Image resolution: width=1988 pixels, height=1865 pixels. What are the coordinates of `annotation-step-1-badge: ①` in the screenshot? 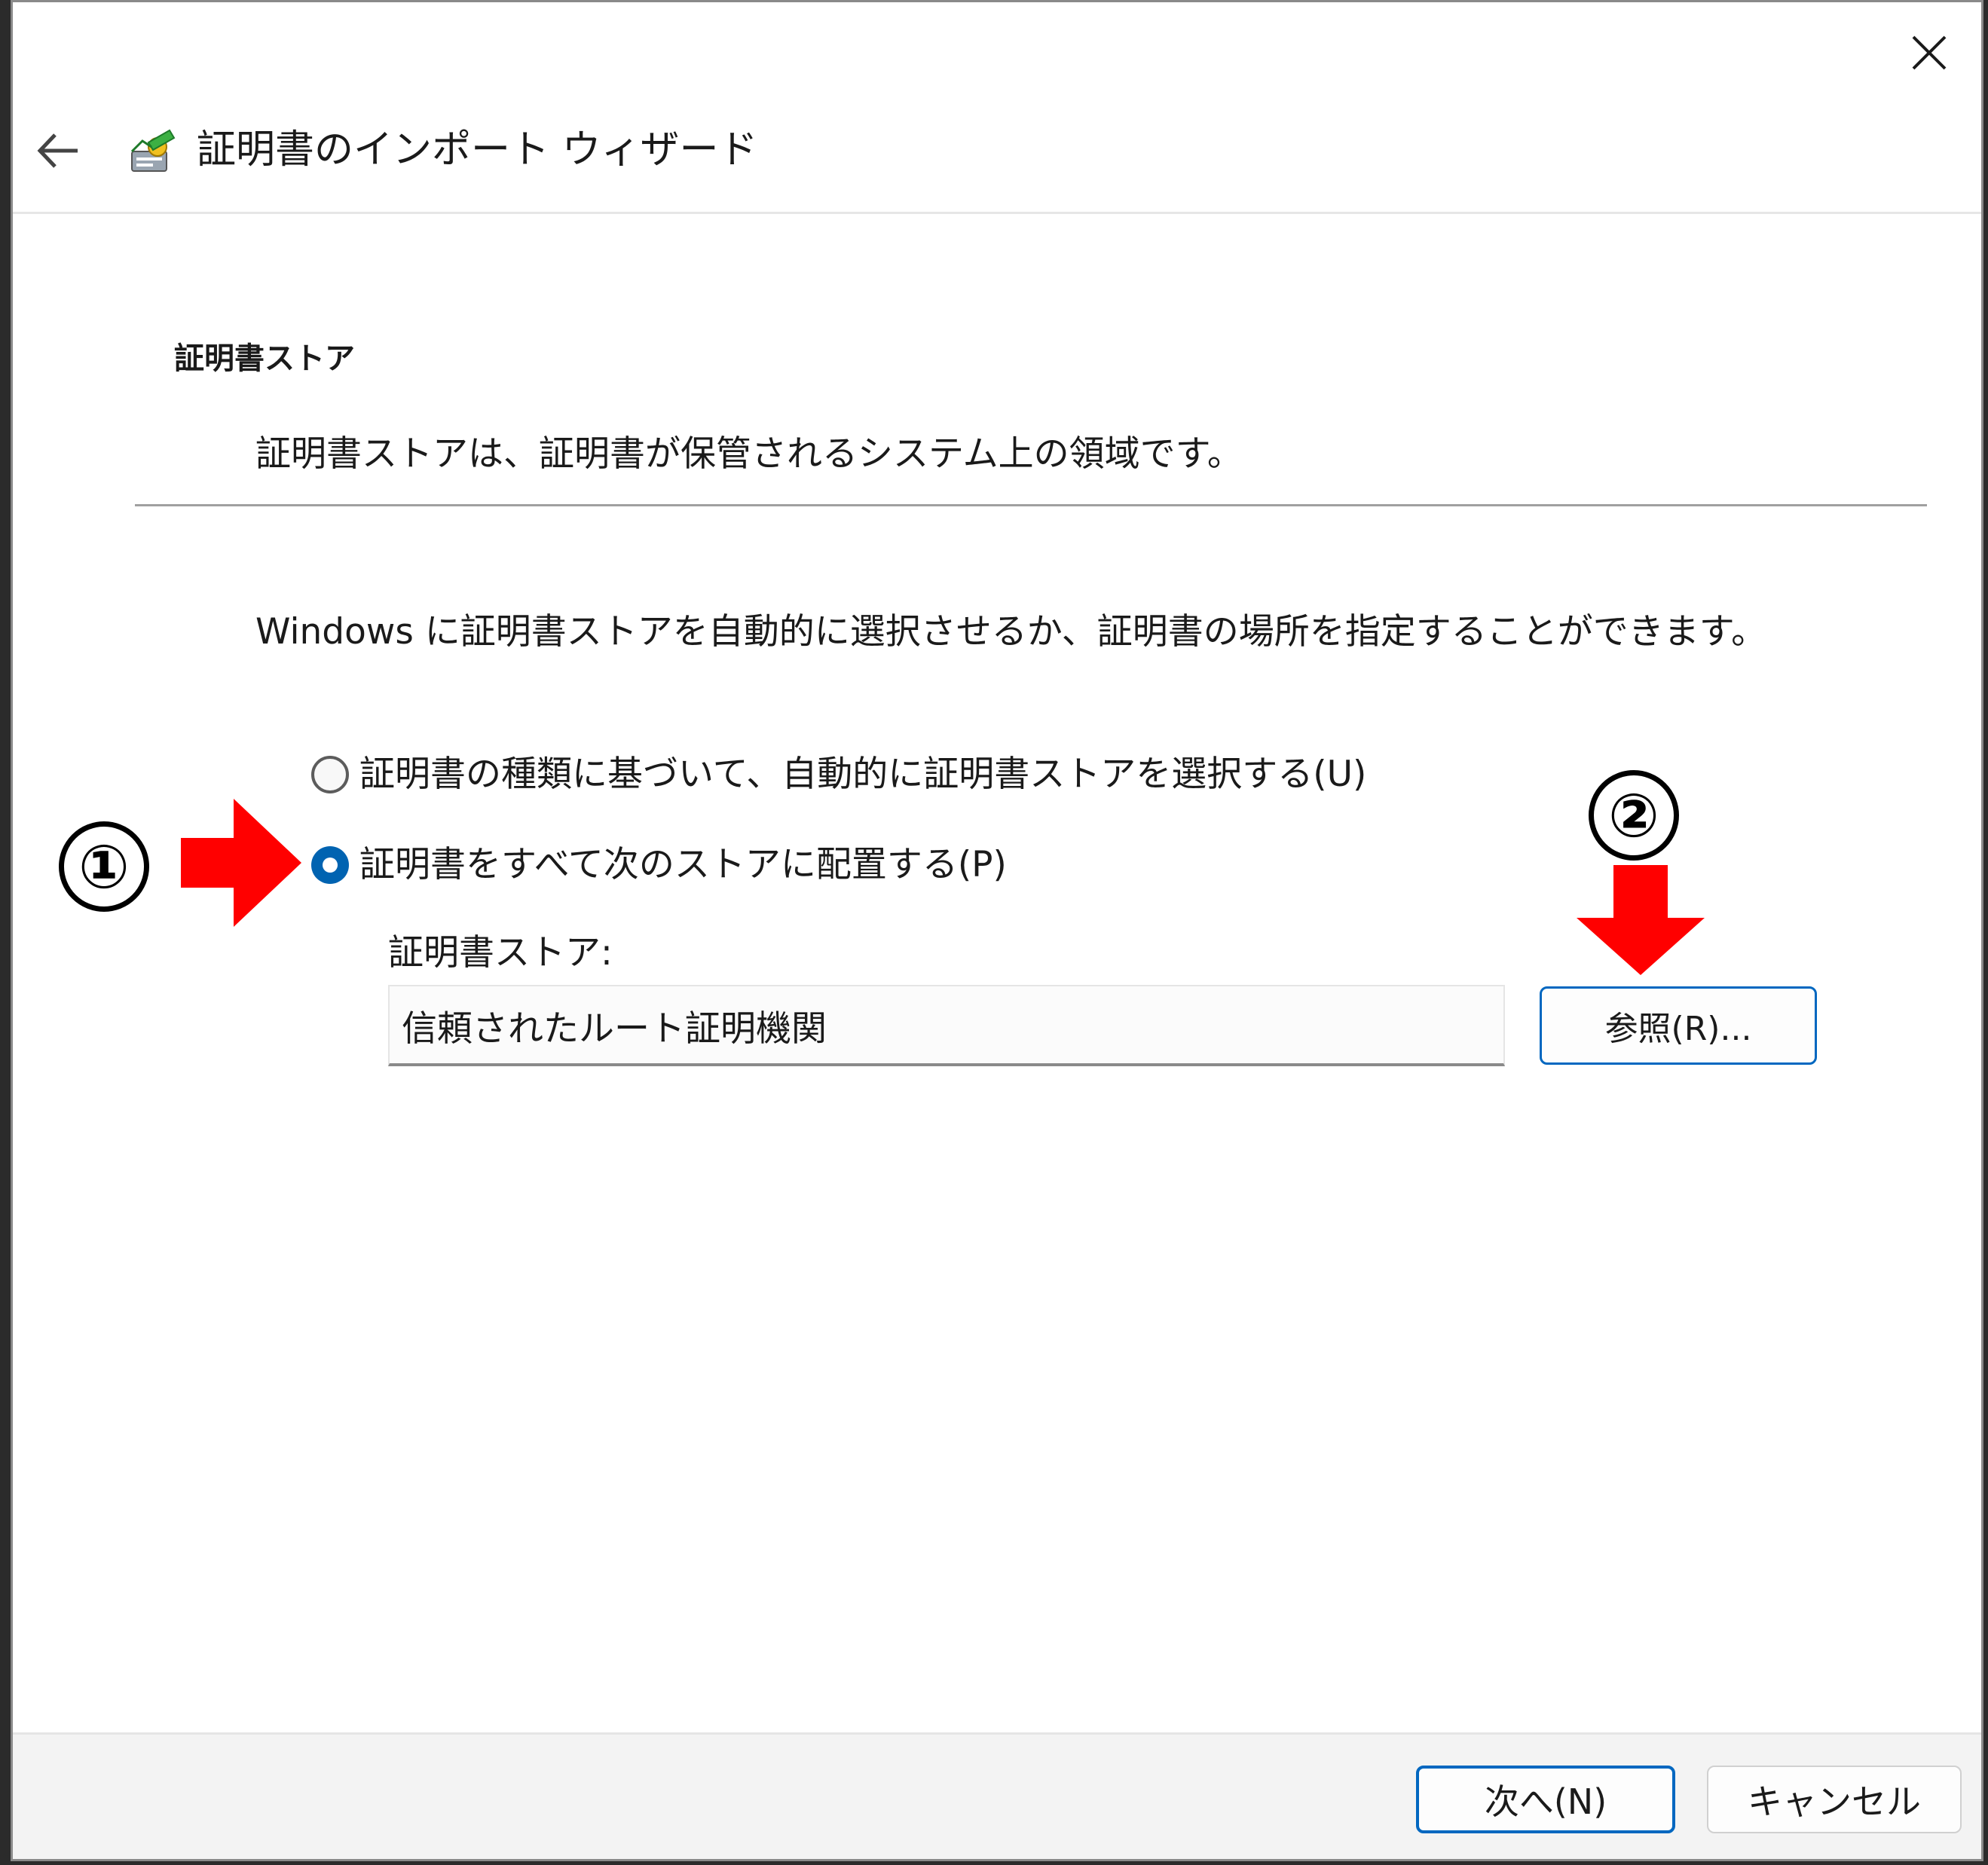 It's located at (104, 866).